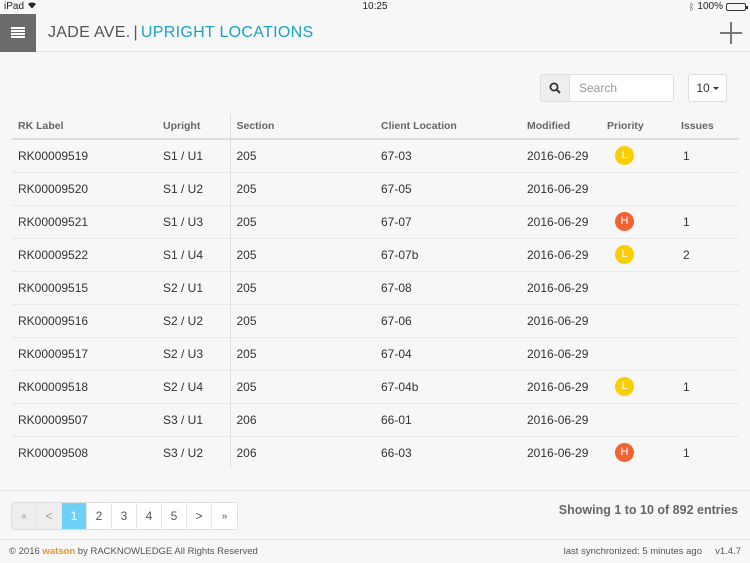  What do you see at coordinates (448, 420) in the screenshot?
I see `cell-client-location: 66-01` at bounding box center [448, 420].